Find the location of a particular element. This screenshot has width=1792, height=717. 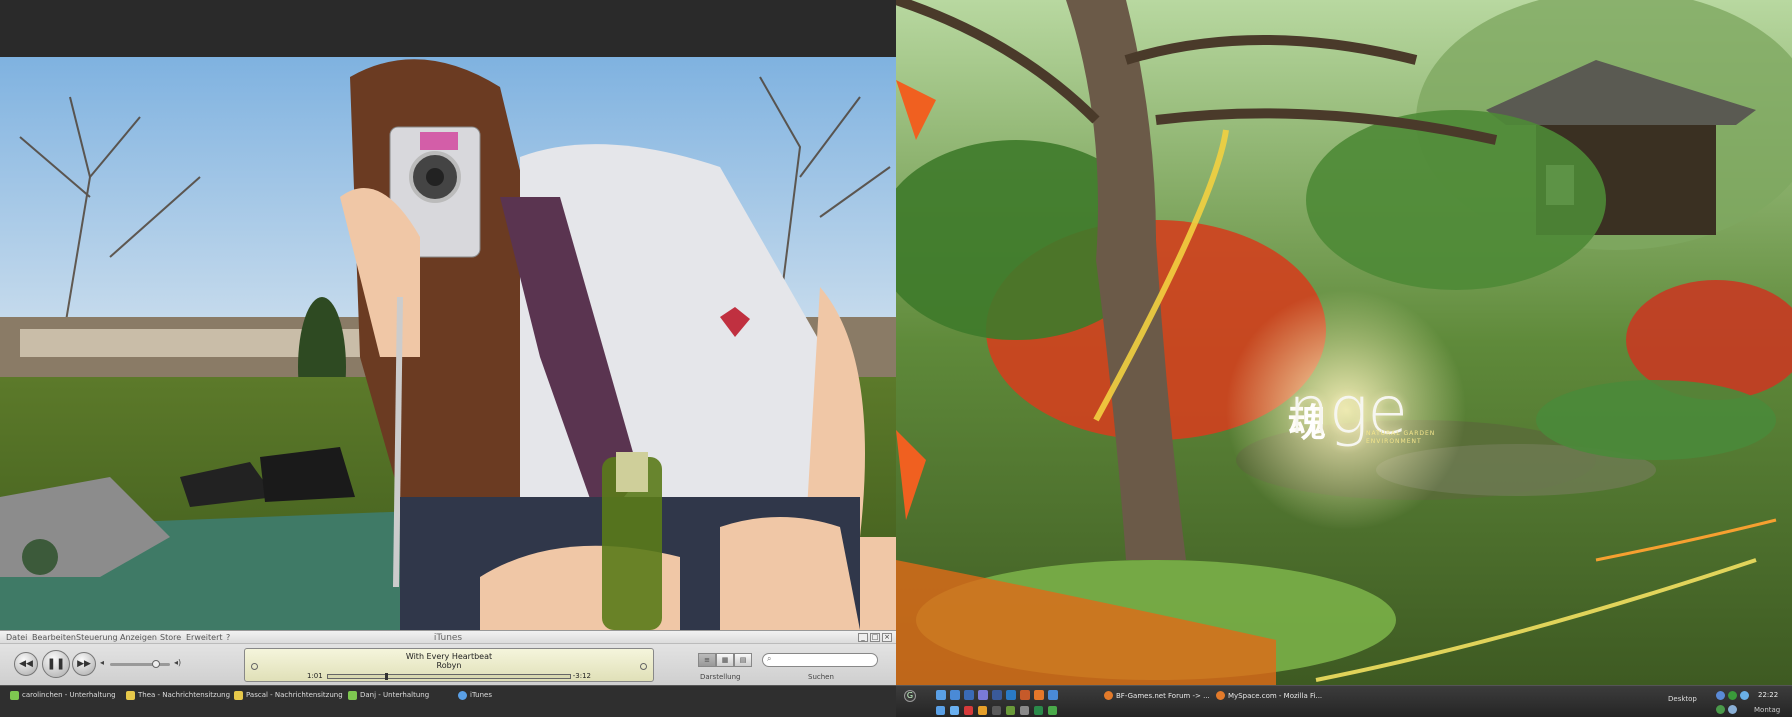

quicklaunch-firefox2-icon is located at coordinates (1039, 695).